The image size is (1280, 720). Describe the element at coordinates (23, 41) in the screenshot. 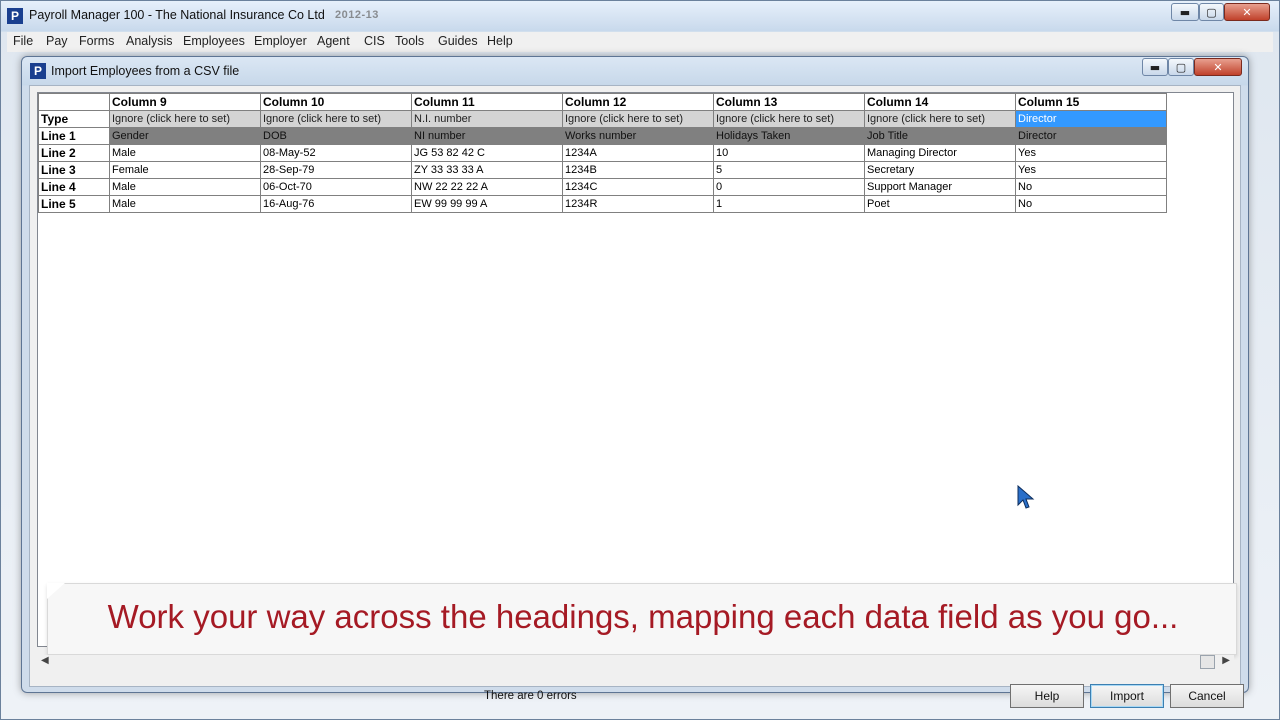

I see `menu-file: File` at that location.